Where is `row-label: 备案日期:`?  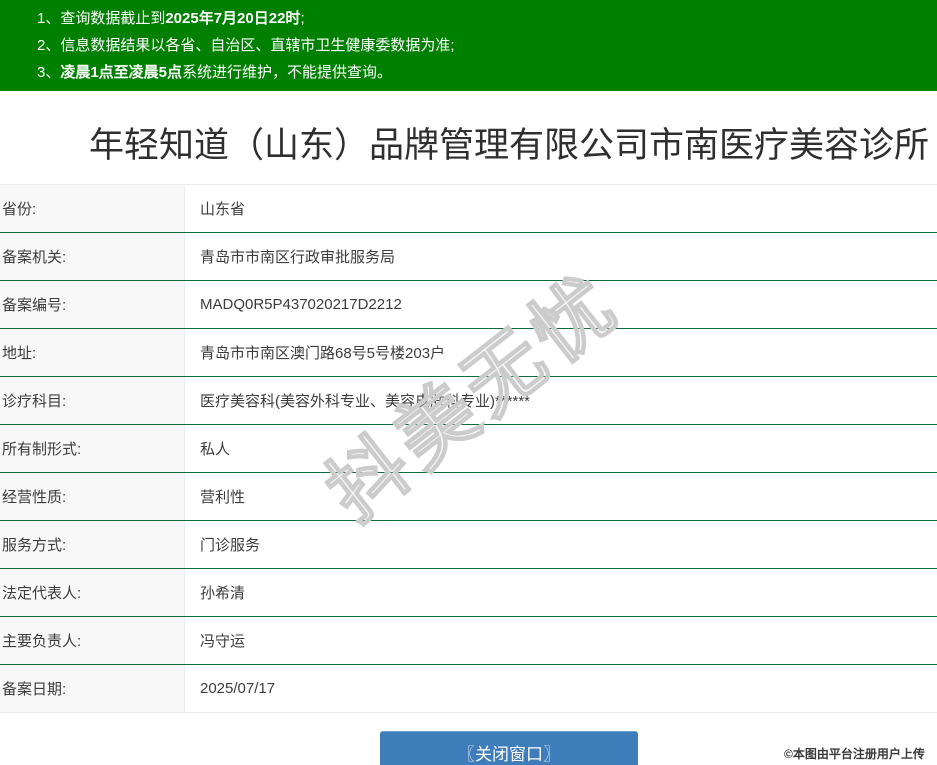
row-label: 备案日期: is located at coordinates (92, 688).